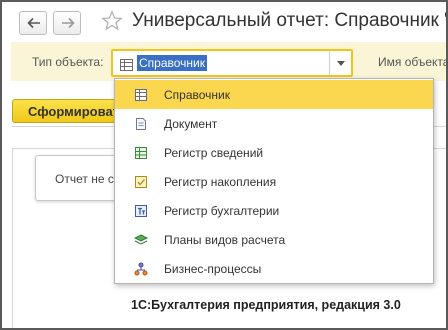 Image resolution: width=448 pixels, height=330 pixels. What do you see at coordinates (141, 239) in the screenshot?
I see `calculation-types-icon` at bounding box center [141, 239].